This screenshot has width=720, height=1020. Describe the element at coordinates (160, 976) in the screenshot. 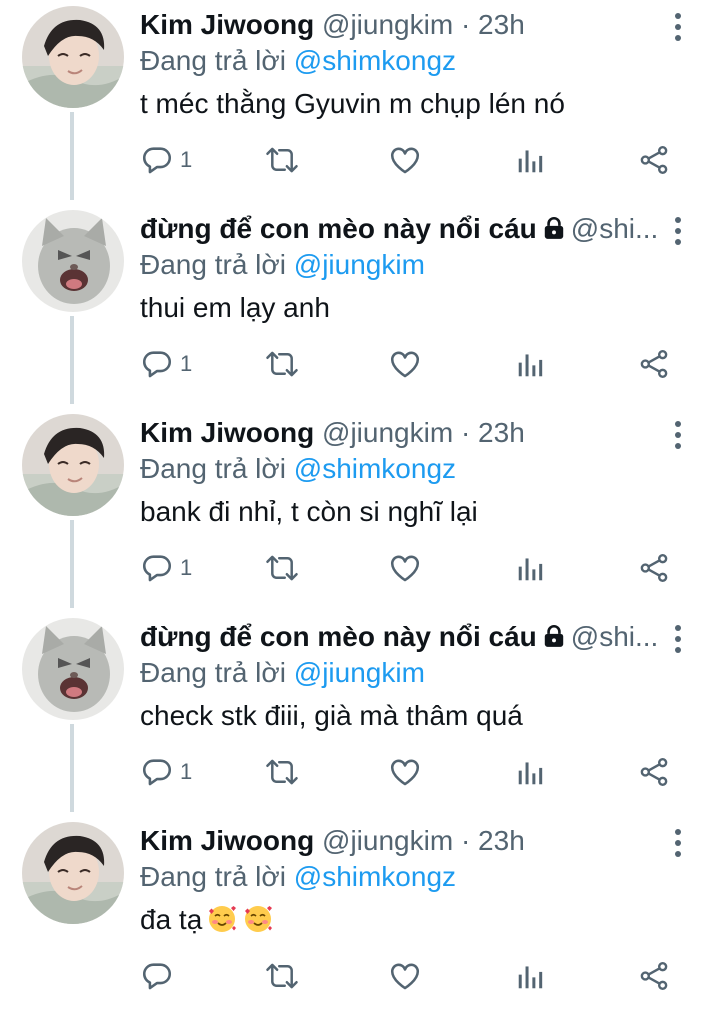

I see `reply-button` at that location.